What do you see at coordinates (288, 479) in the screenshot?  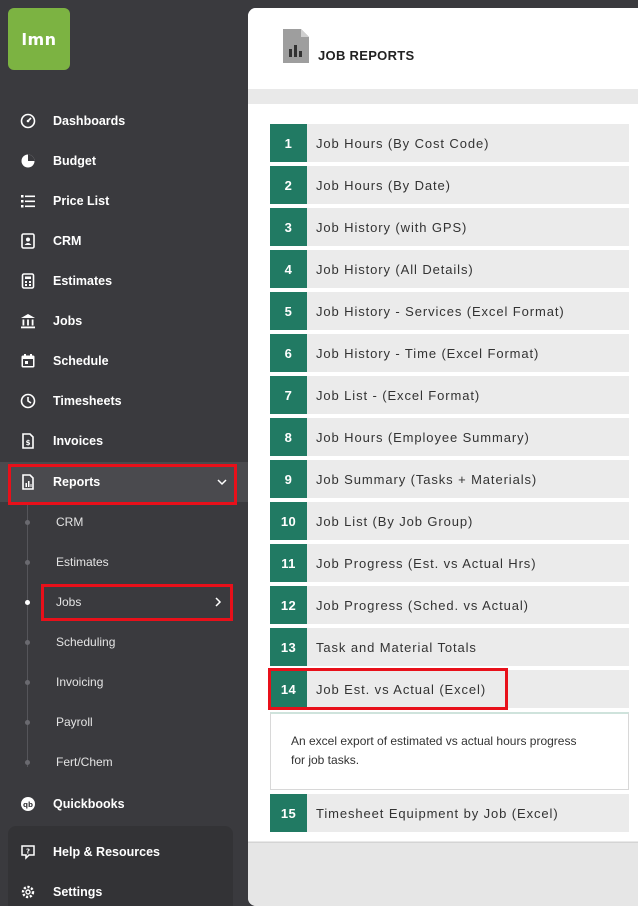 I see `report-number: 9` at bounding box center [288, 479].